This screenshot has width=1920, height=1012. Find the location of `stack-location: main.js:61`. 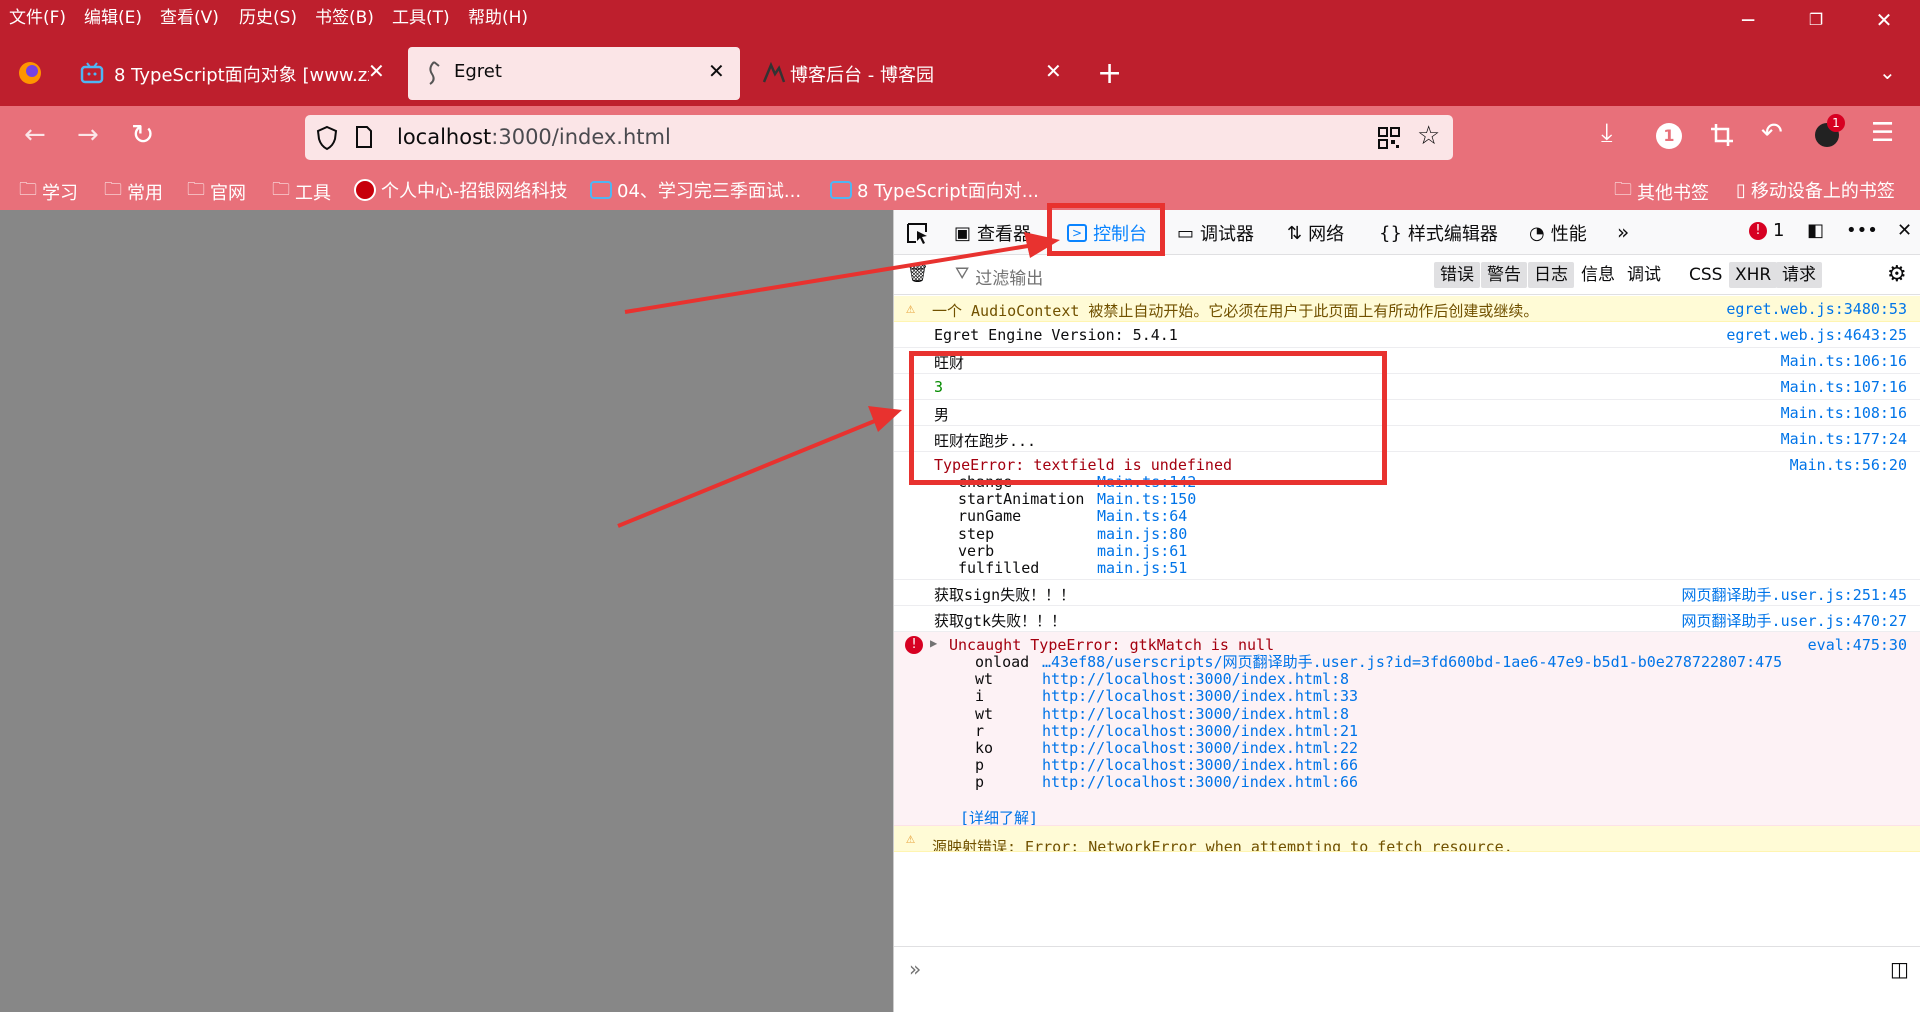

stack-location: main.js:61 is located at coordinates (1142, 551).